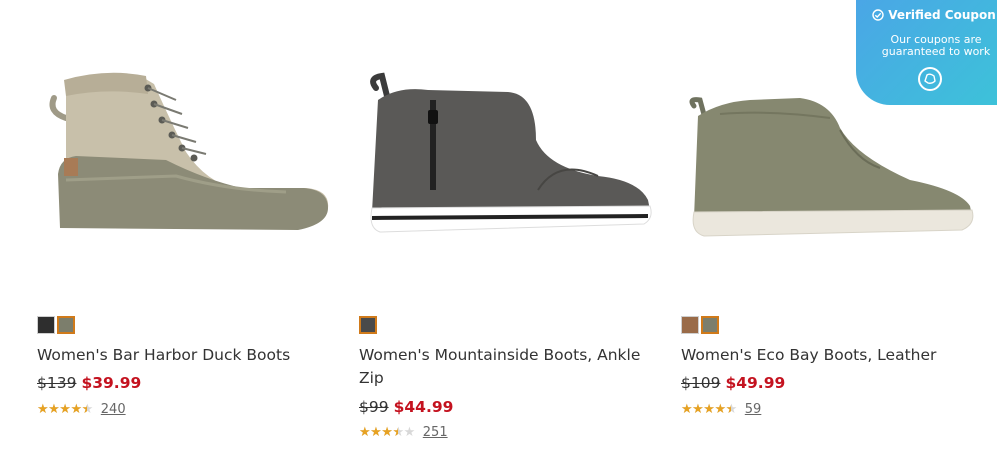  I want to click on product-rating: ★★★★★ ★★★★★ 59, so click(721, 409).